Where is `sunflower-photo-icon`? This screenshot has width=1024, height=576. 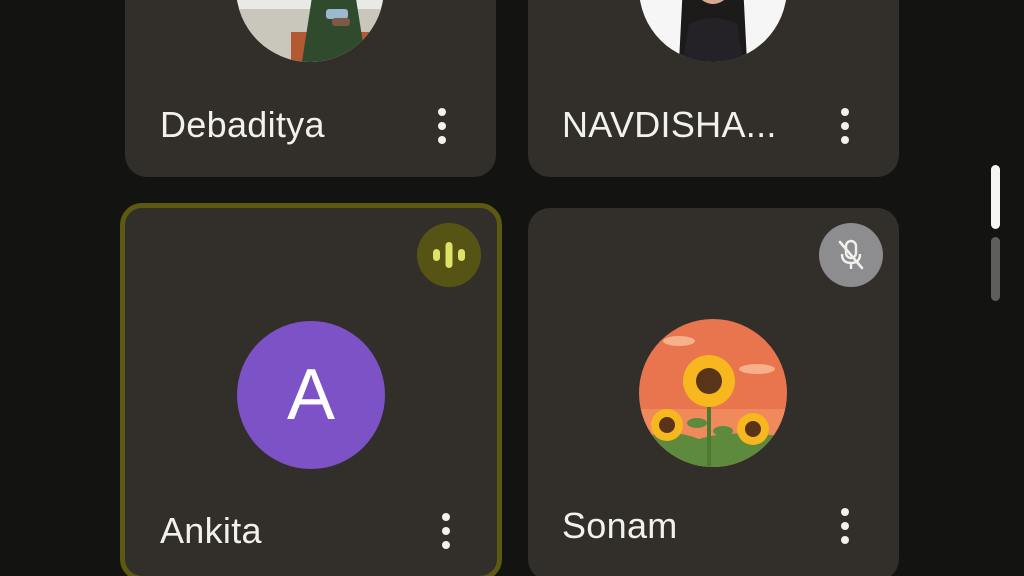
sunflower-photo-icon is located at coordinates (713, 393).